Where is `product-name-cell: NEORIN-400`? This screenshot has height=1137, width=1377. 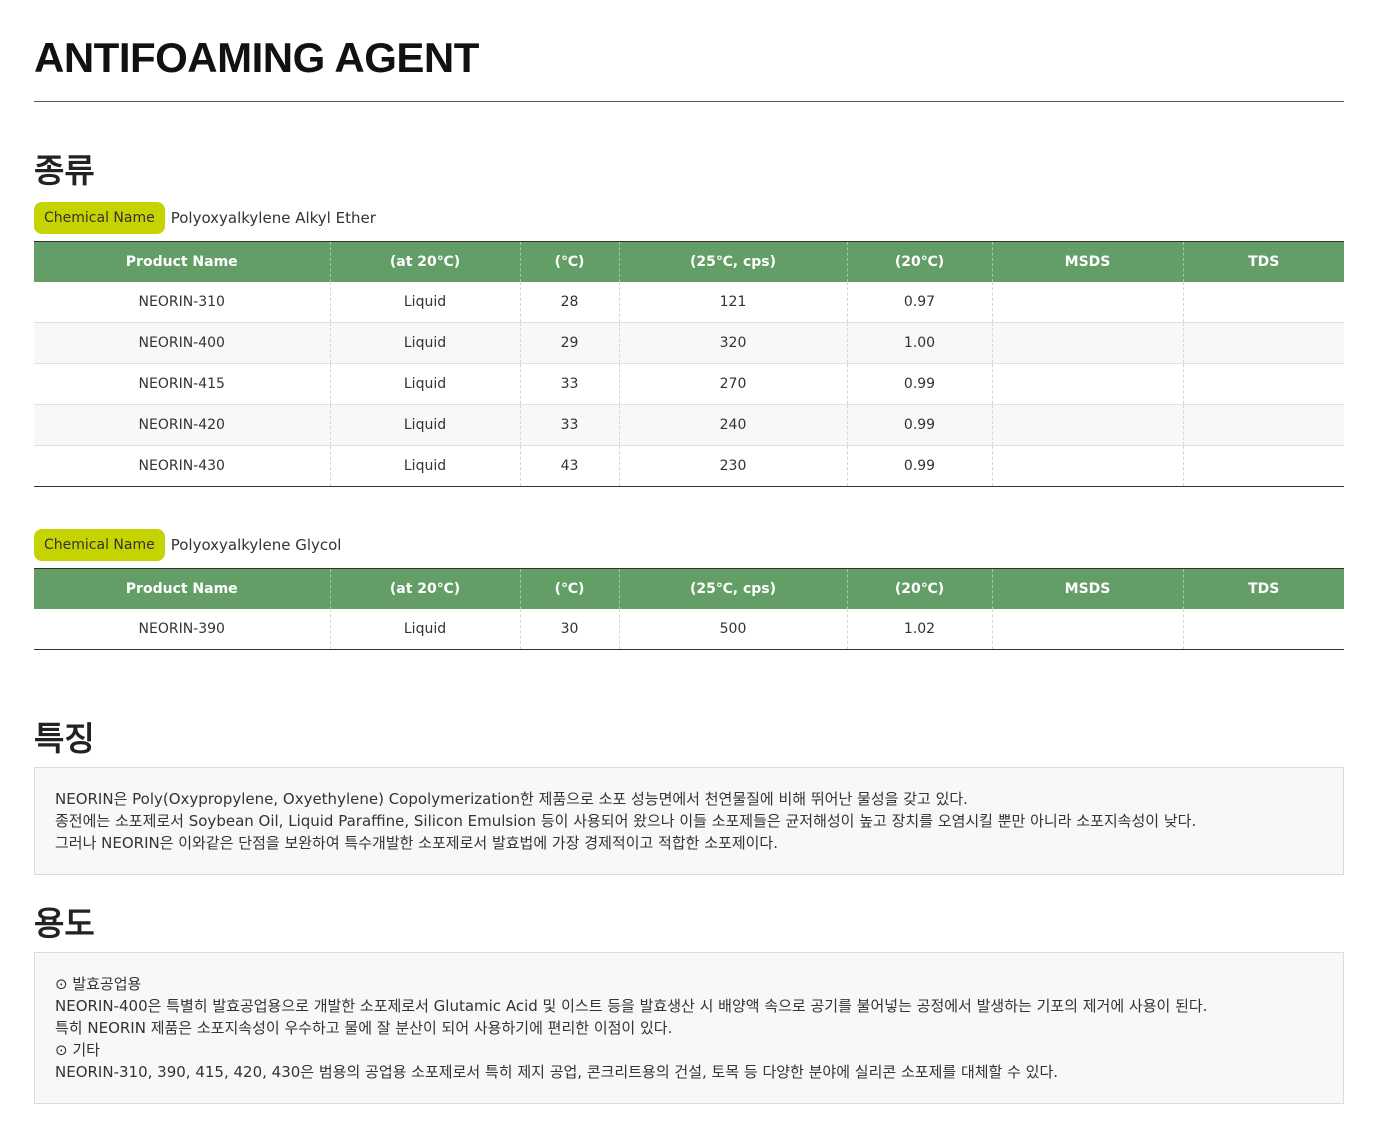 product-name-cell: NEORIN-400 is located at coordinates (182, 343).